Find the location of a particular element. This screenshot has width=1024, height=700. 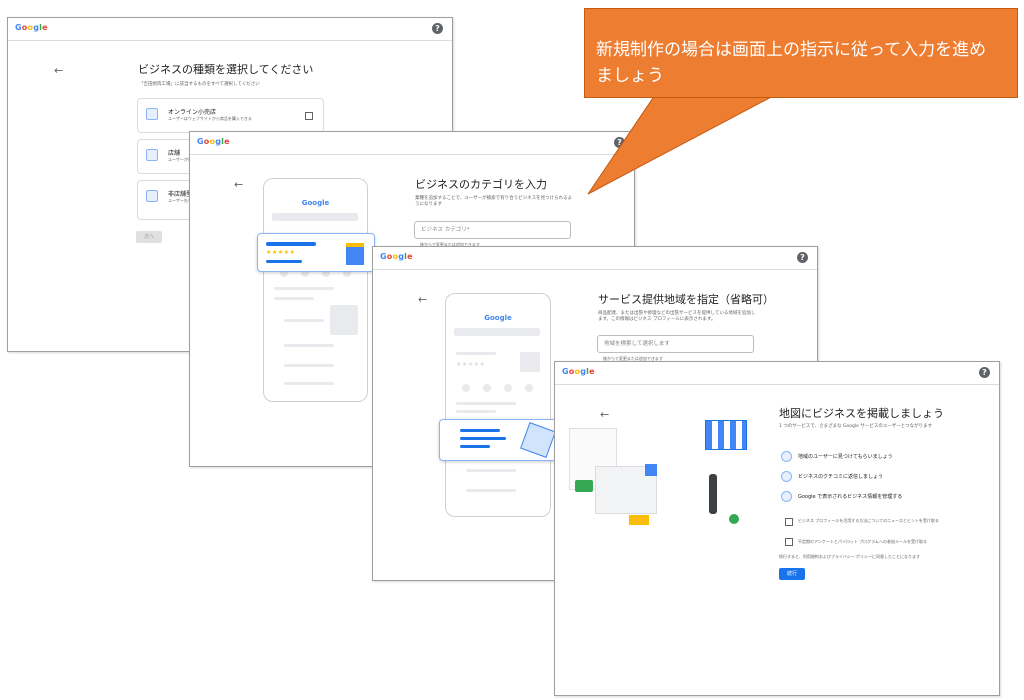

terms-text: 続行すると、利用規約およびプライバシー ポリシーに同意したことになります is located at coordinates (850, 556).